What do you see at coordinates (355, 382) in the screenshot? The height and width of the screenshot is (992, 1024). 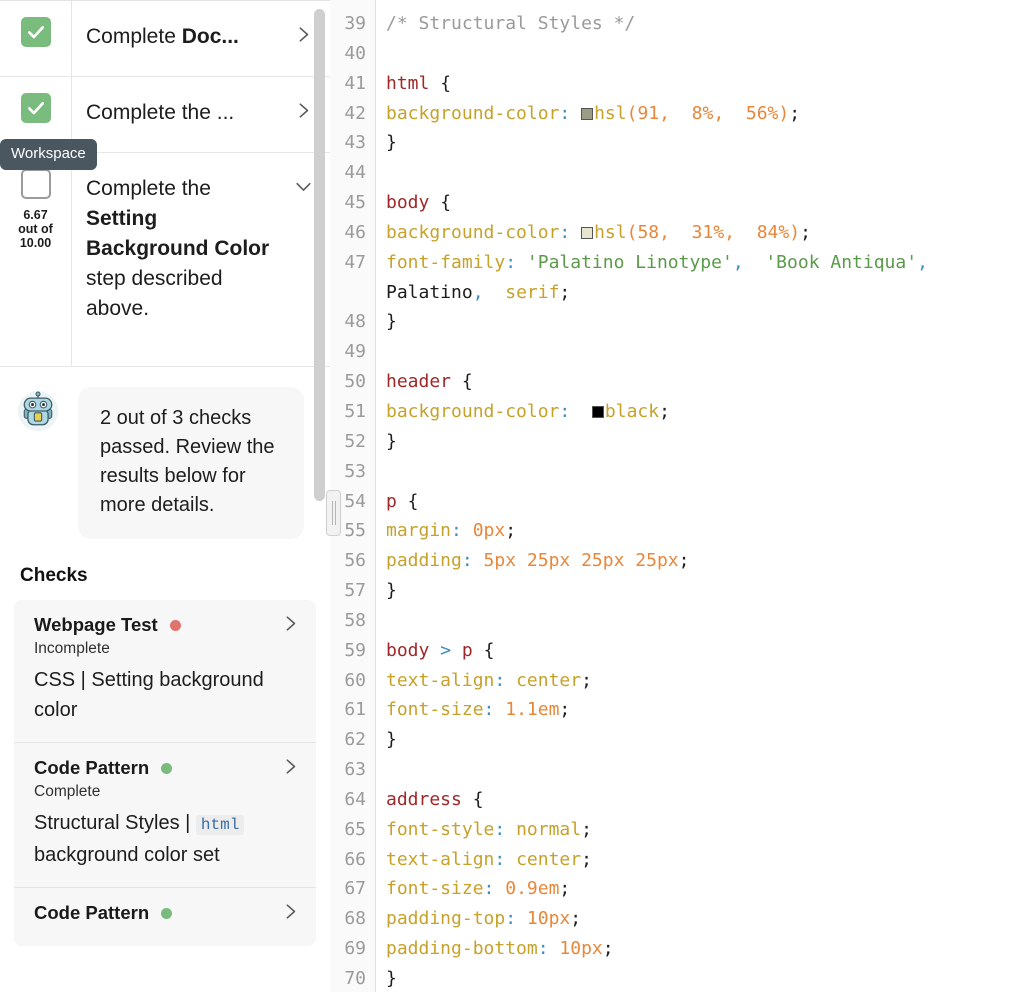 I see `line-number: 50` at bounding box center [355, 382].